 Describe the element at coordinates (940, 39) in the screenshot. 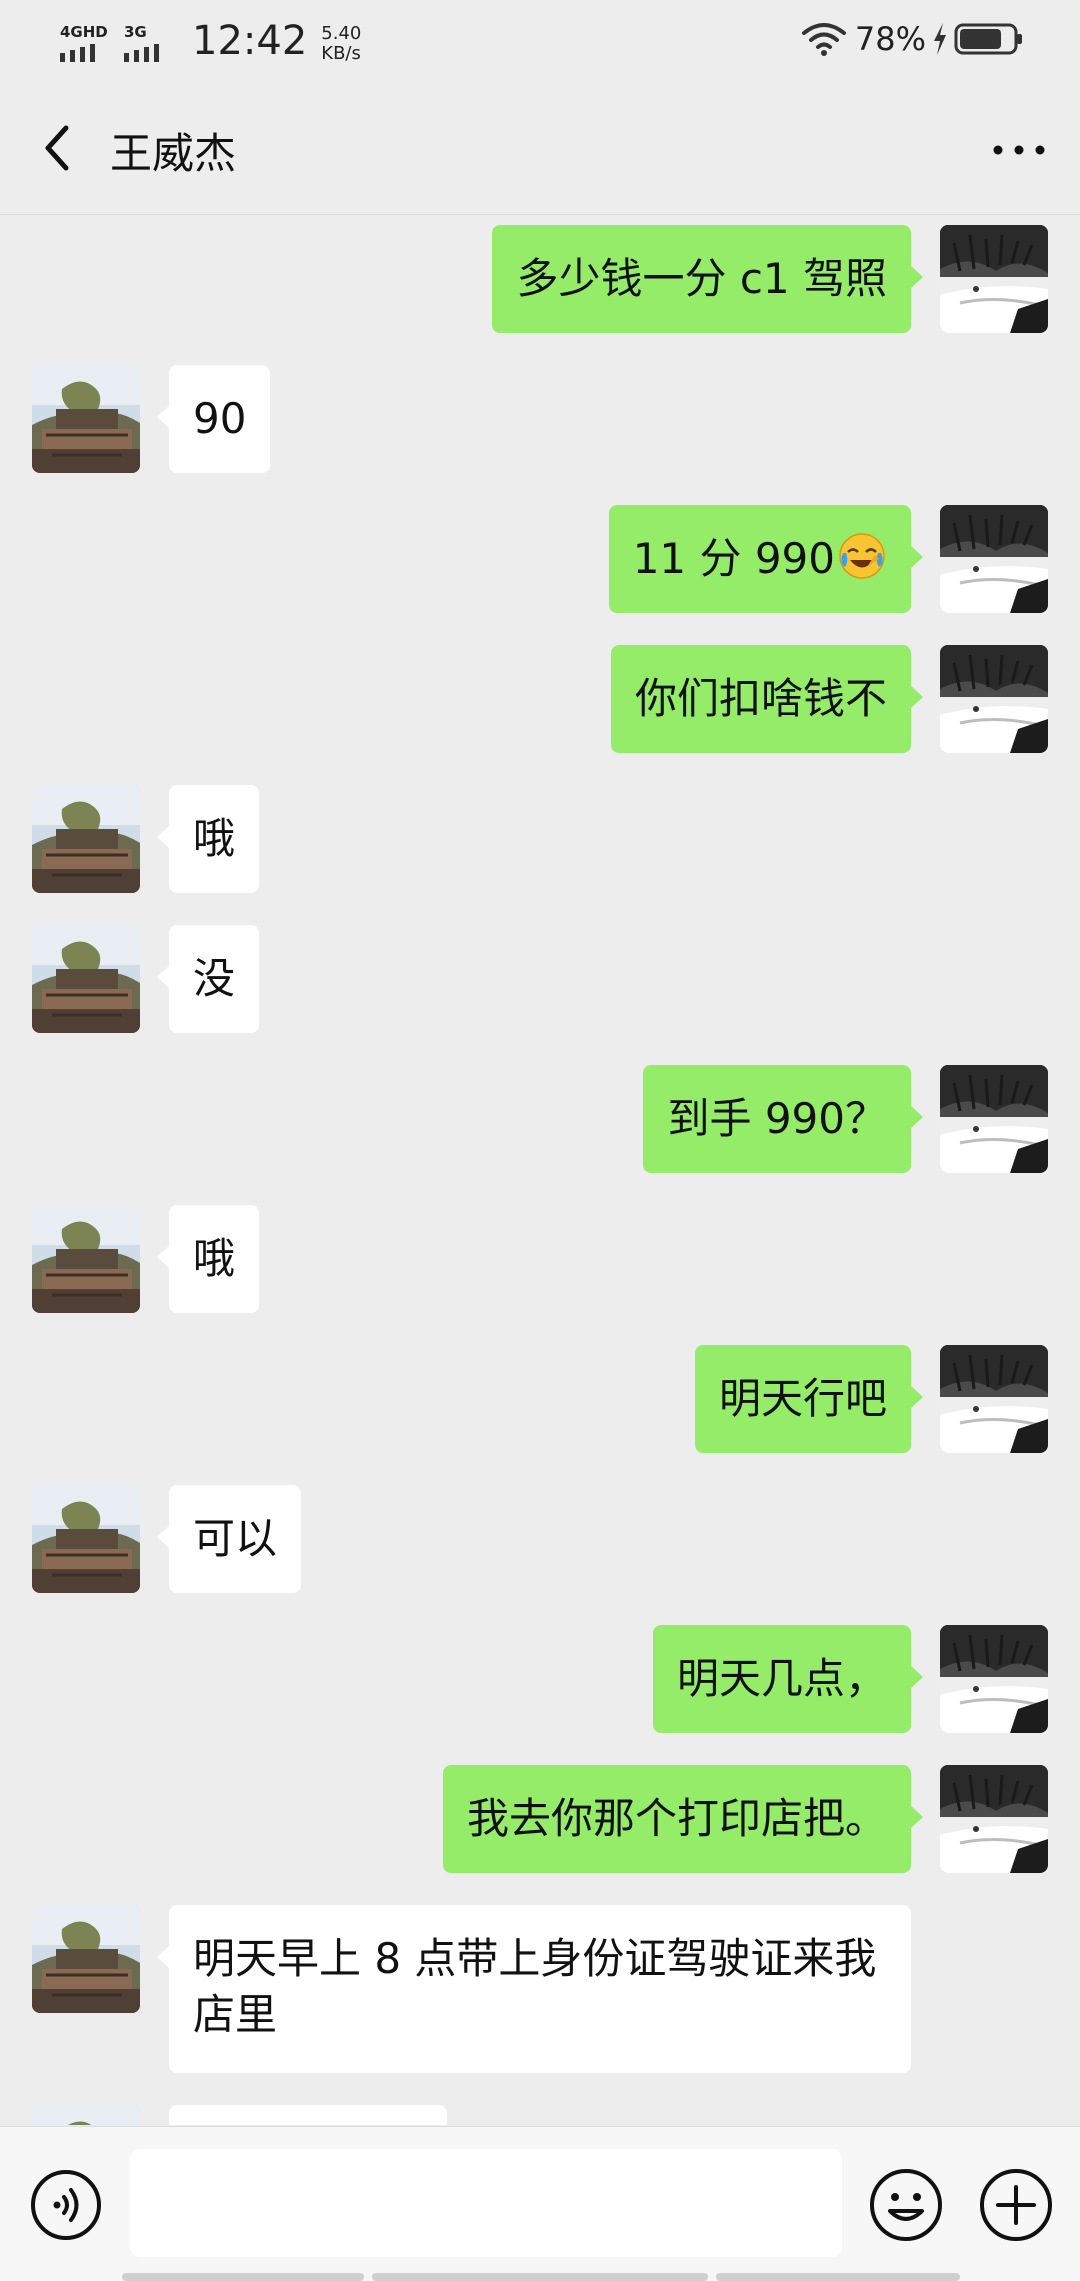

I see `charging-icon` at that location.